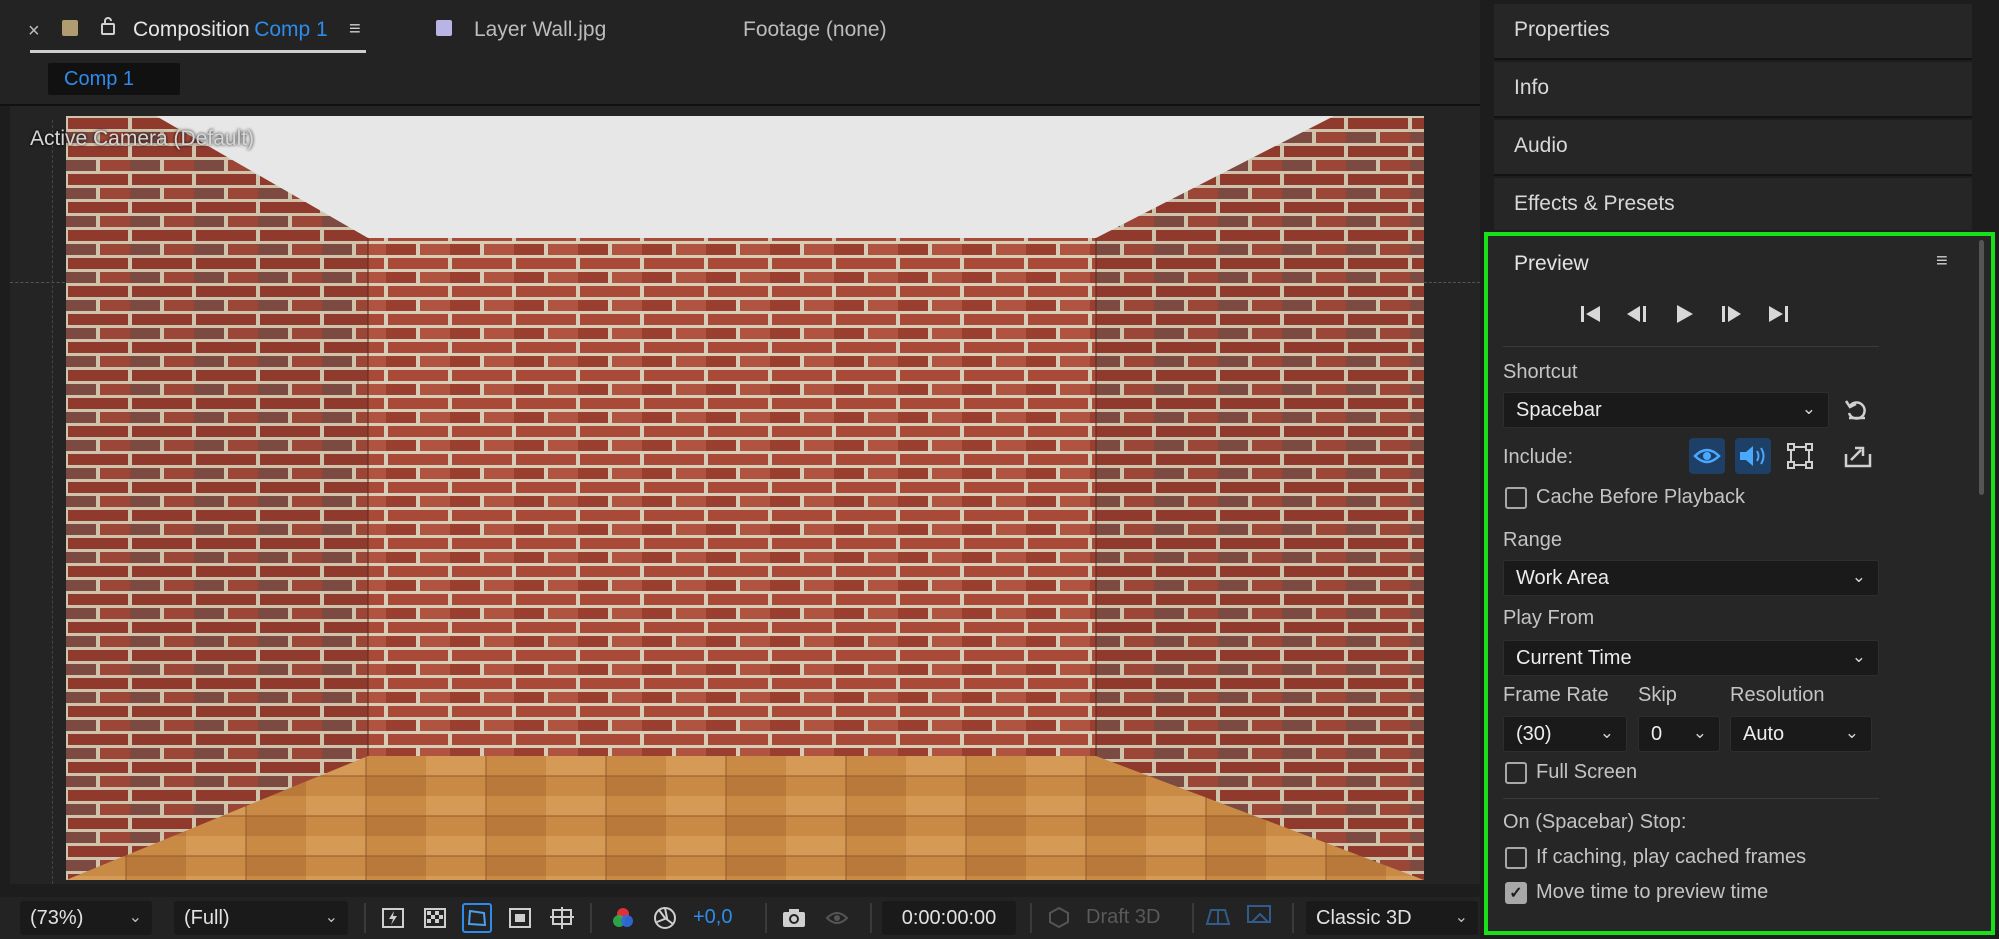 The image size is (1999, 939). I want to click on if-caching-label: If caching, play cached frames, so click(1671, 857).